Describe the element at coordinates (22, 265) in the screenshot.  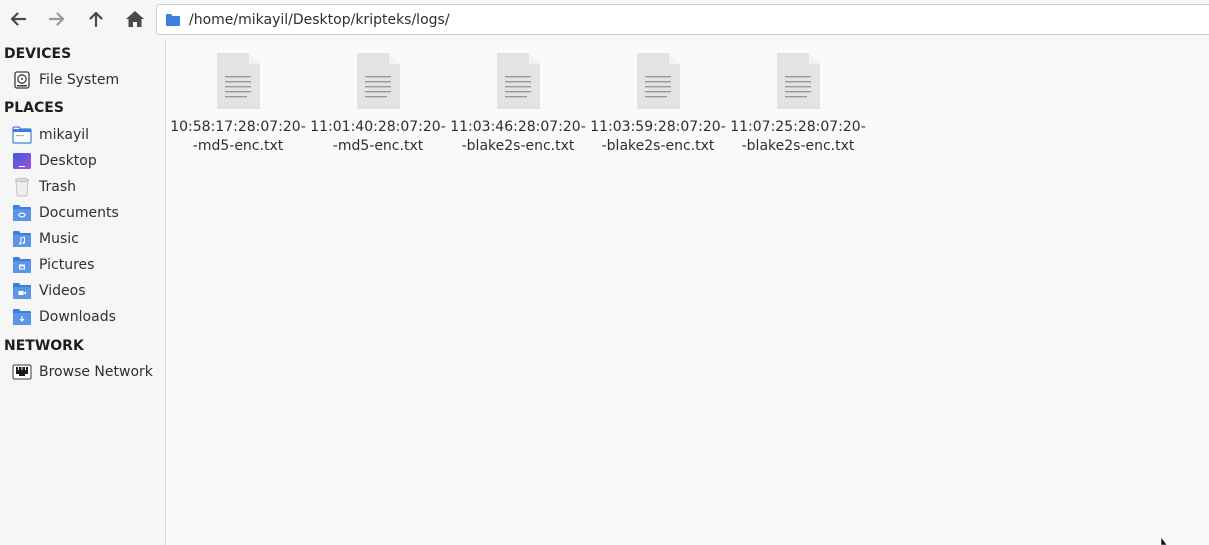
I see `pictures-folder-icon` at that location.